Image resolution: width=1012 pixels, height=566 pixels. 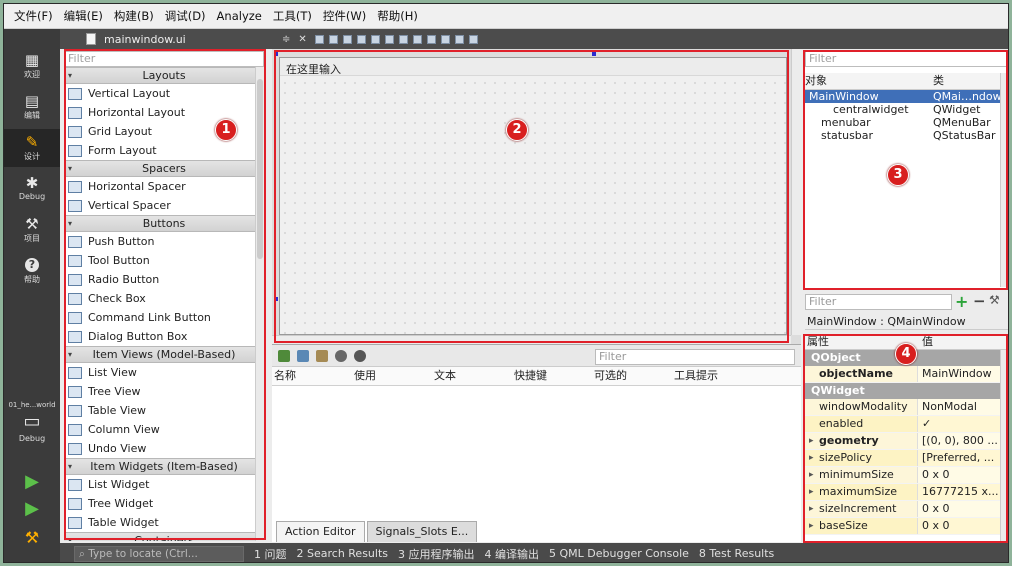 I want to click on widget-item-tree-widget: Tree Widget, so click(x=164, y=503).